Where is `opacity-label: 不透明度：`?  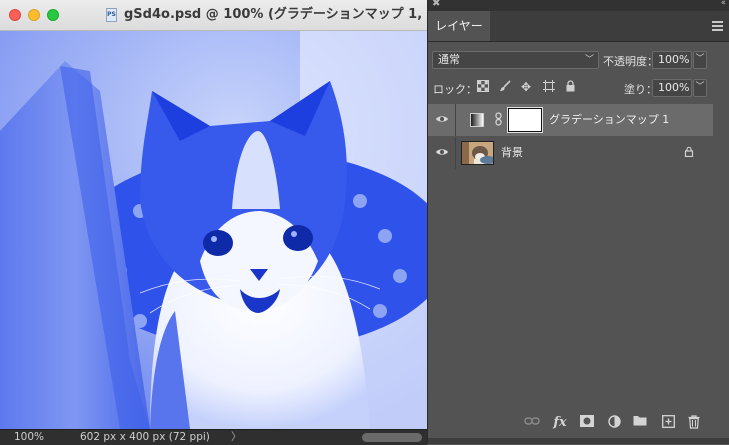
opacity-label: 不透明度： is located at coordinates (630, 61).